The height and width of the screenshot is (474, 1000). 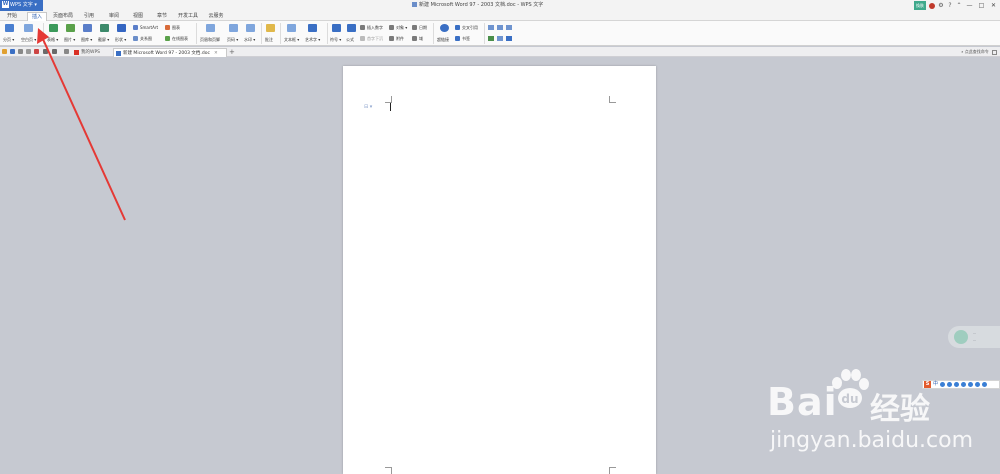 What do you see at coordinates (250, 28) in the screenshot?
I see `watermark-icon` at bounding box center [250, 28].